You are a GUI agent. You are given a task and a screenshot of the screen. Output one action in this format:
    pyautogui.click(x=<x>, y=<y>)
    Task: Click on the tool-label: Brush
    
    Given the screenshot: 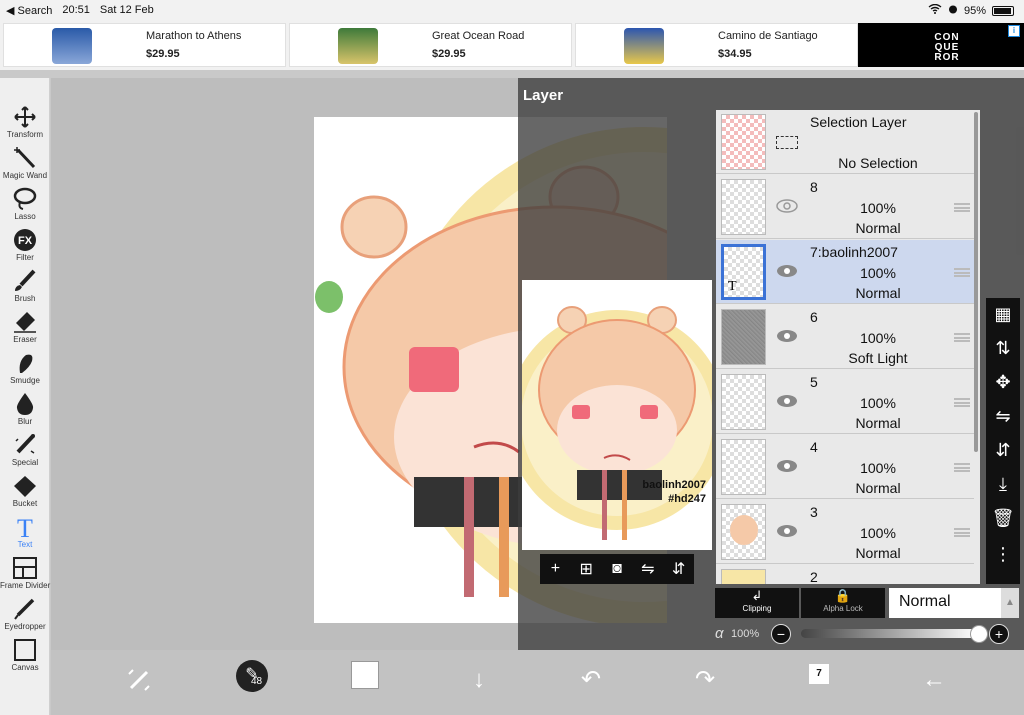 What is the action you would take?
    pyautogui.click(x=25, y=298)
    